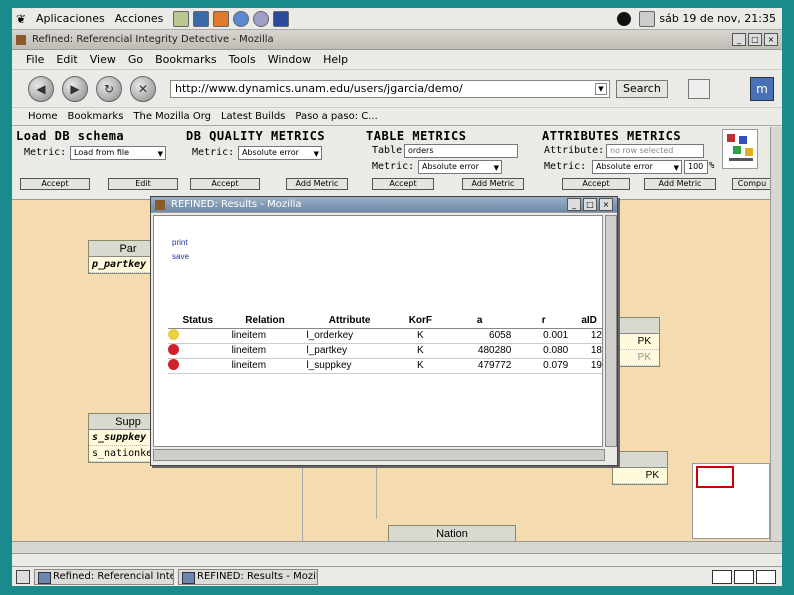  I want to click on menu-file: File, so click(35, 59).